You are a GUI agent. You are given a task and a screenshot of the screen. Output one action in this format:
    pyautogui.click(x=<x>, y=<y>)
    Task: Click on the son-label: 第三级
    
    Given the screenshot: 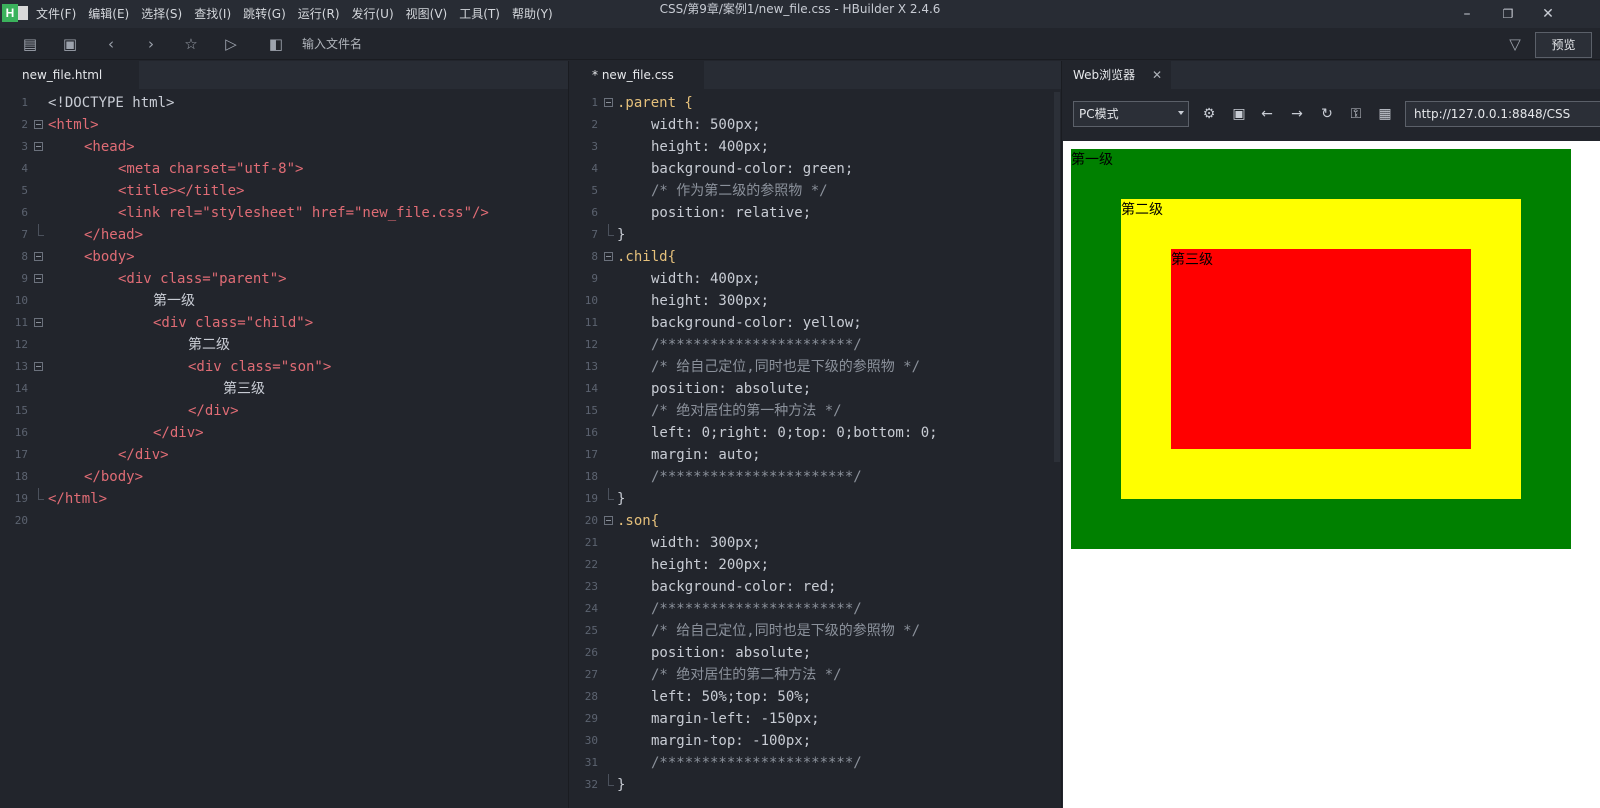 What is the action you would take?
    pyautogui.click(x=1192, y=260)
    